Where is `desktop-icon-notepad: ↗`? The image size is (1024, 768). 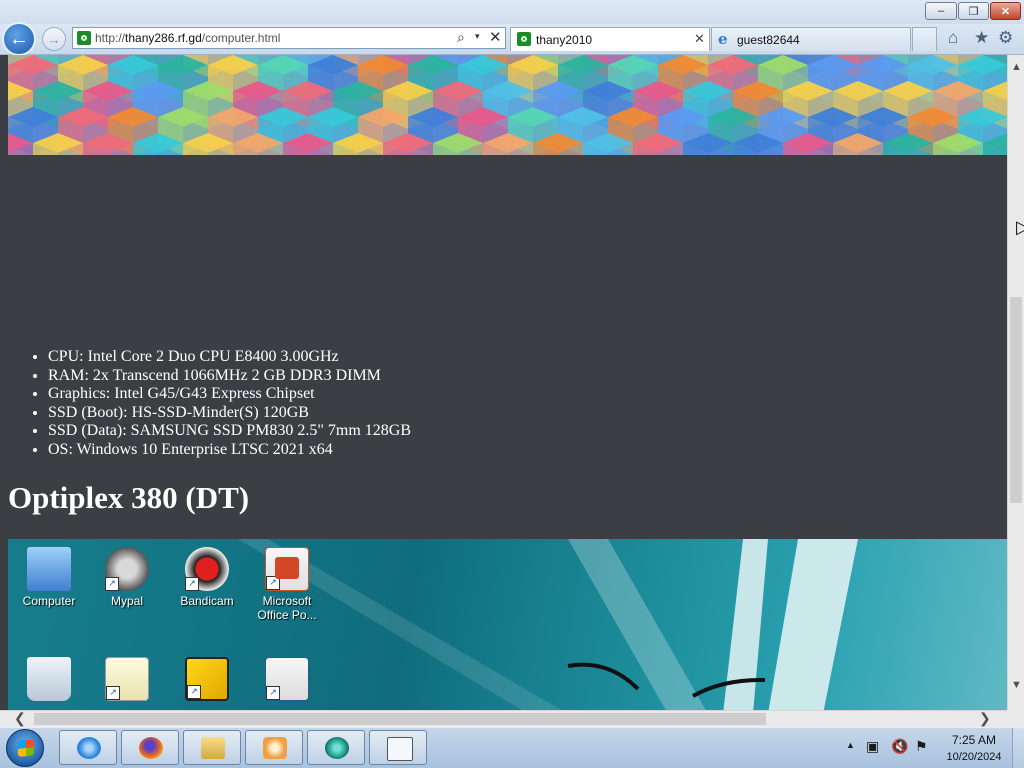 desktop-icon-notepad: ↗ is located at coordinates (127, 679).